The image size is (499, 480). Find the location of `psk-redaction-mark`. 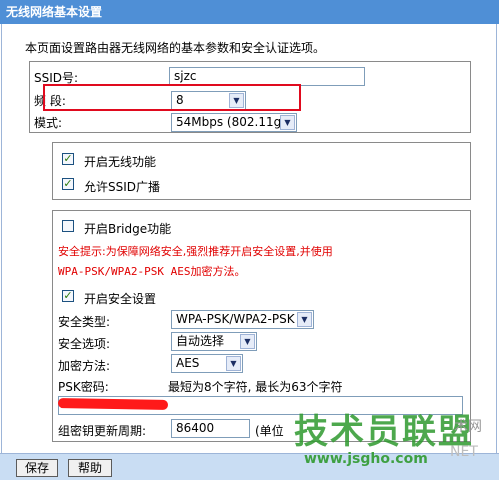

psk-redaction-mark is located at coordinates (113, 404).